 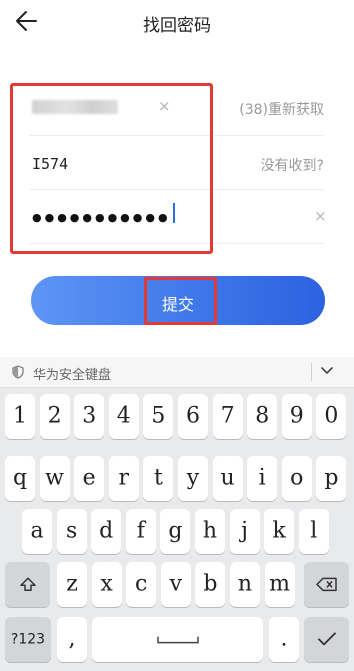 I want to click on key-7-label: 7, so click(x=227, y=415).